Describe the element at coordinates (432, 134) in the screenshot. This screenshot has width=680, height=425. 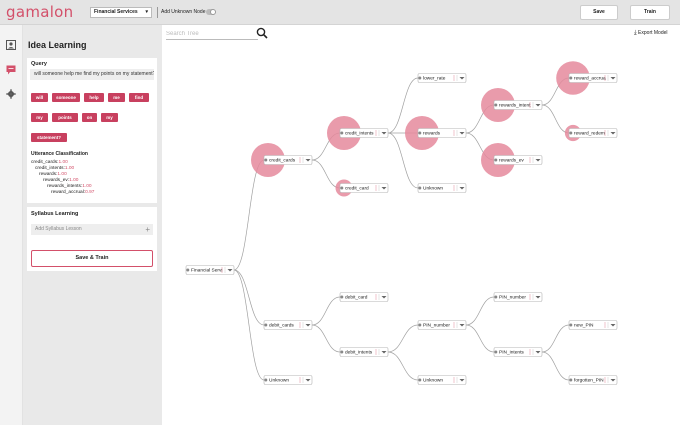
I see `node-label: rewards` at that location.